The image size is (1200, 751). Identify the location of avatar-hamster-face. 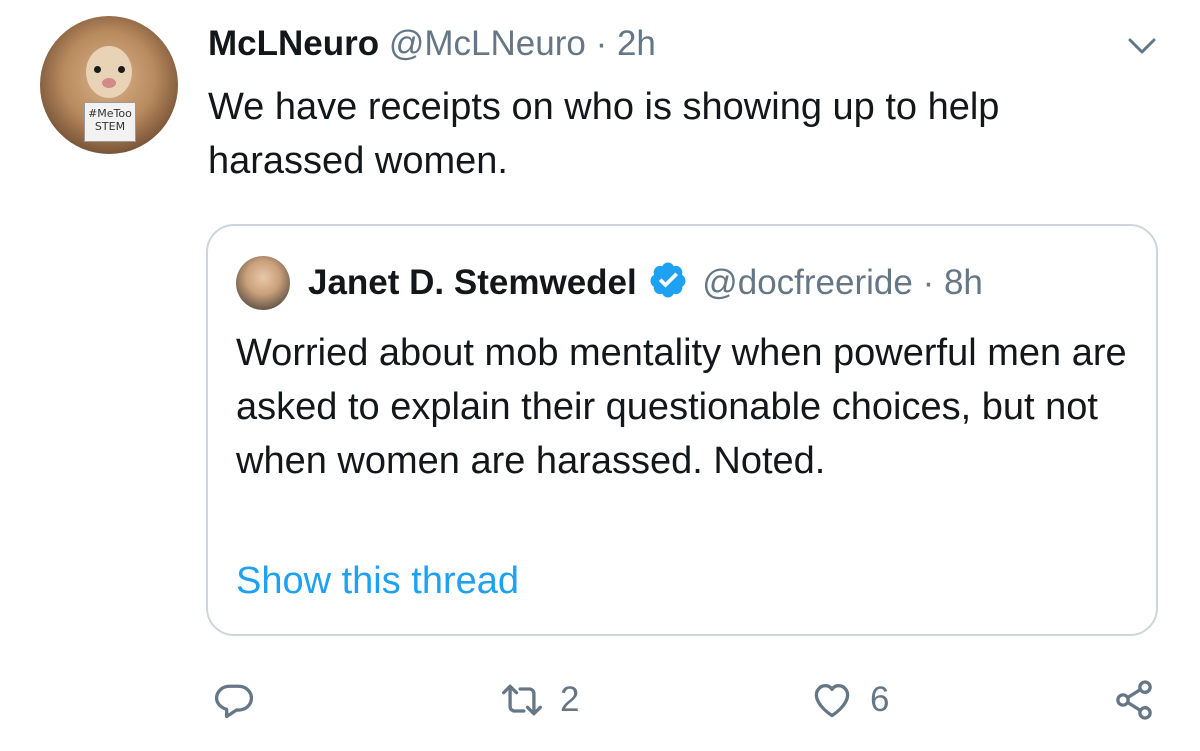
(109, 72).